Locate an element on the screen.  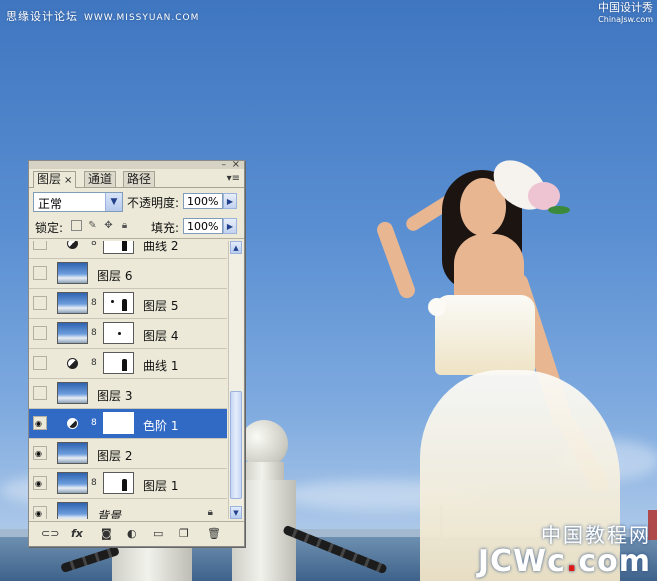
opacity-label: 不透明度: is located at coordinates (153, 203).